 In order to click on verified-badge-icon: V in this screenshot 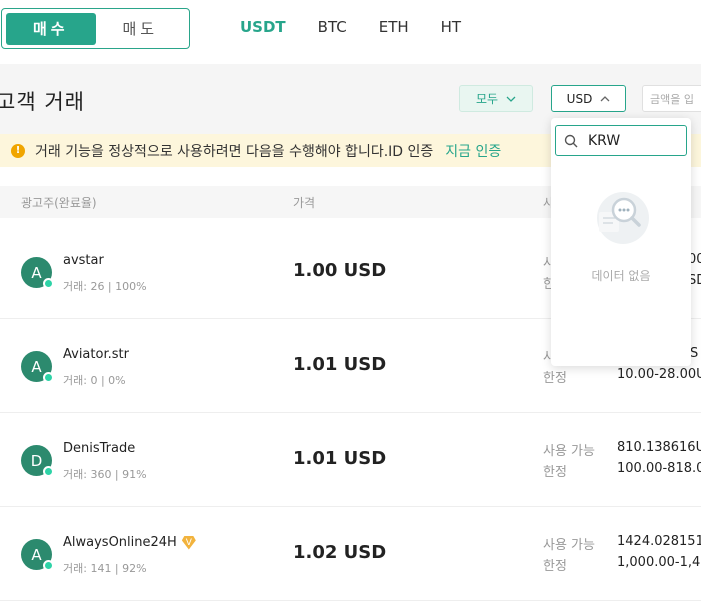, I will do `click(188, 542)`.